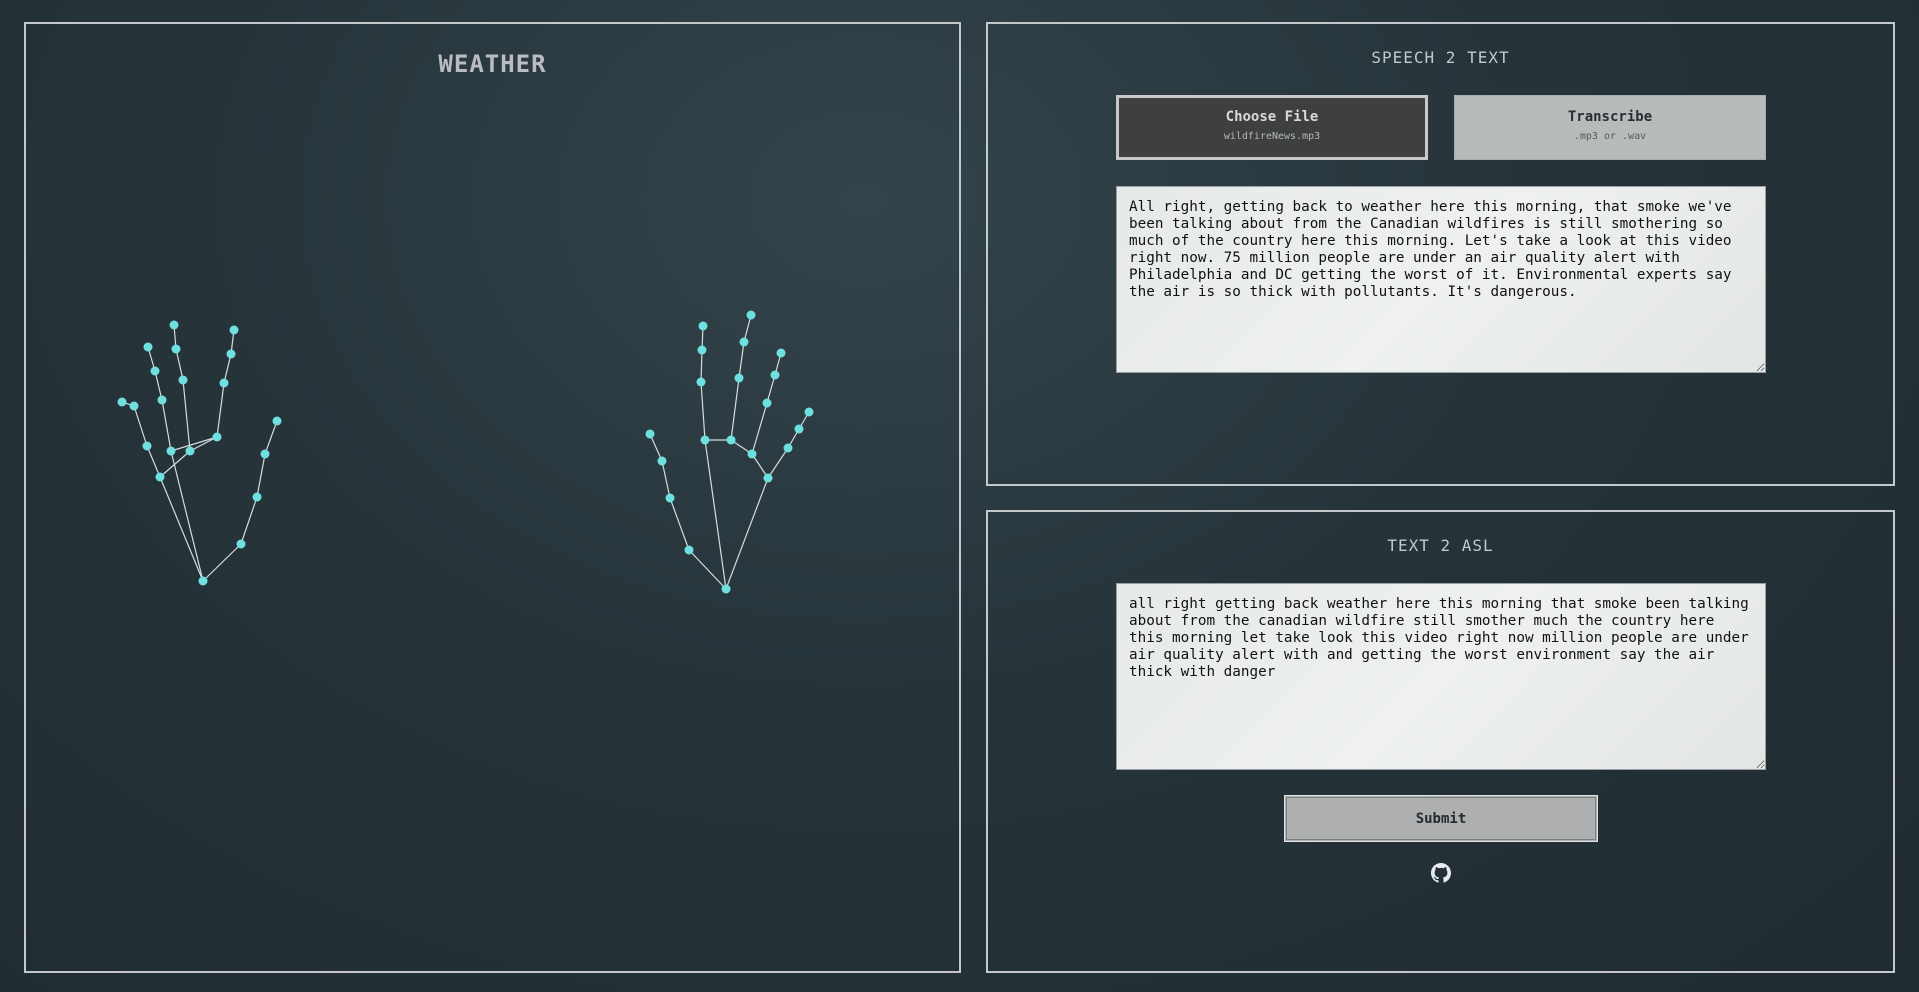 The width and height of the screenshot is (1919, 992). I want to click on file-format-hint: .mp3 or .wav, so click(1610, 136).